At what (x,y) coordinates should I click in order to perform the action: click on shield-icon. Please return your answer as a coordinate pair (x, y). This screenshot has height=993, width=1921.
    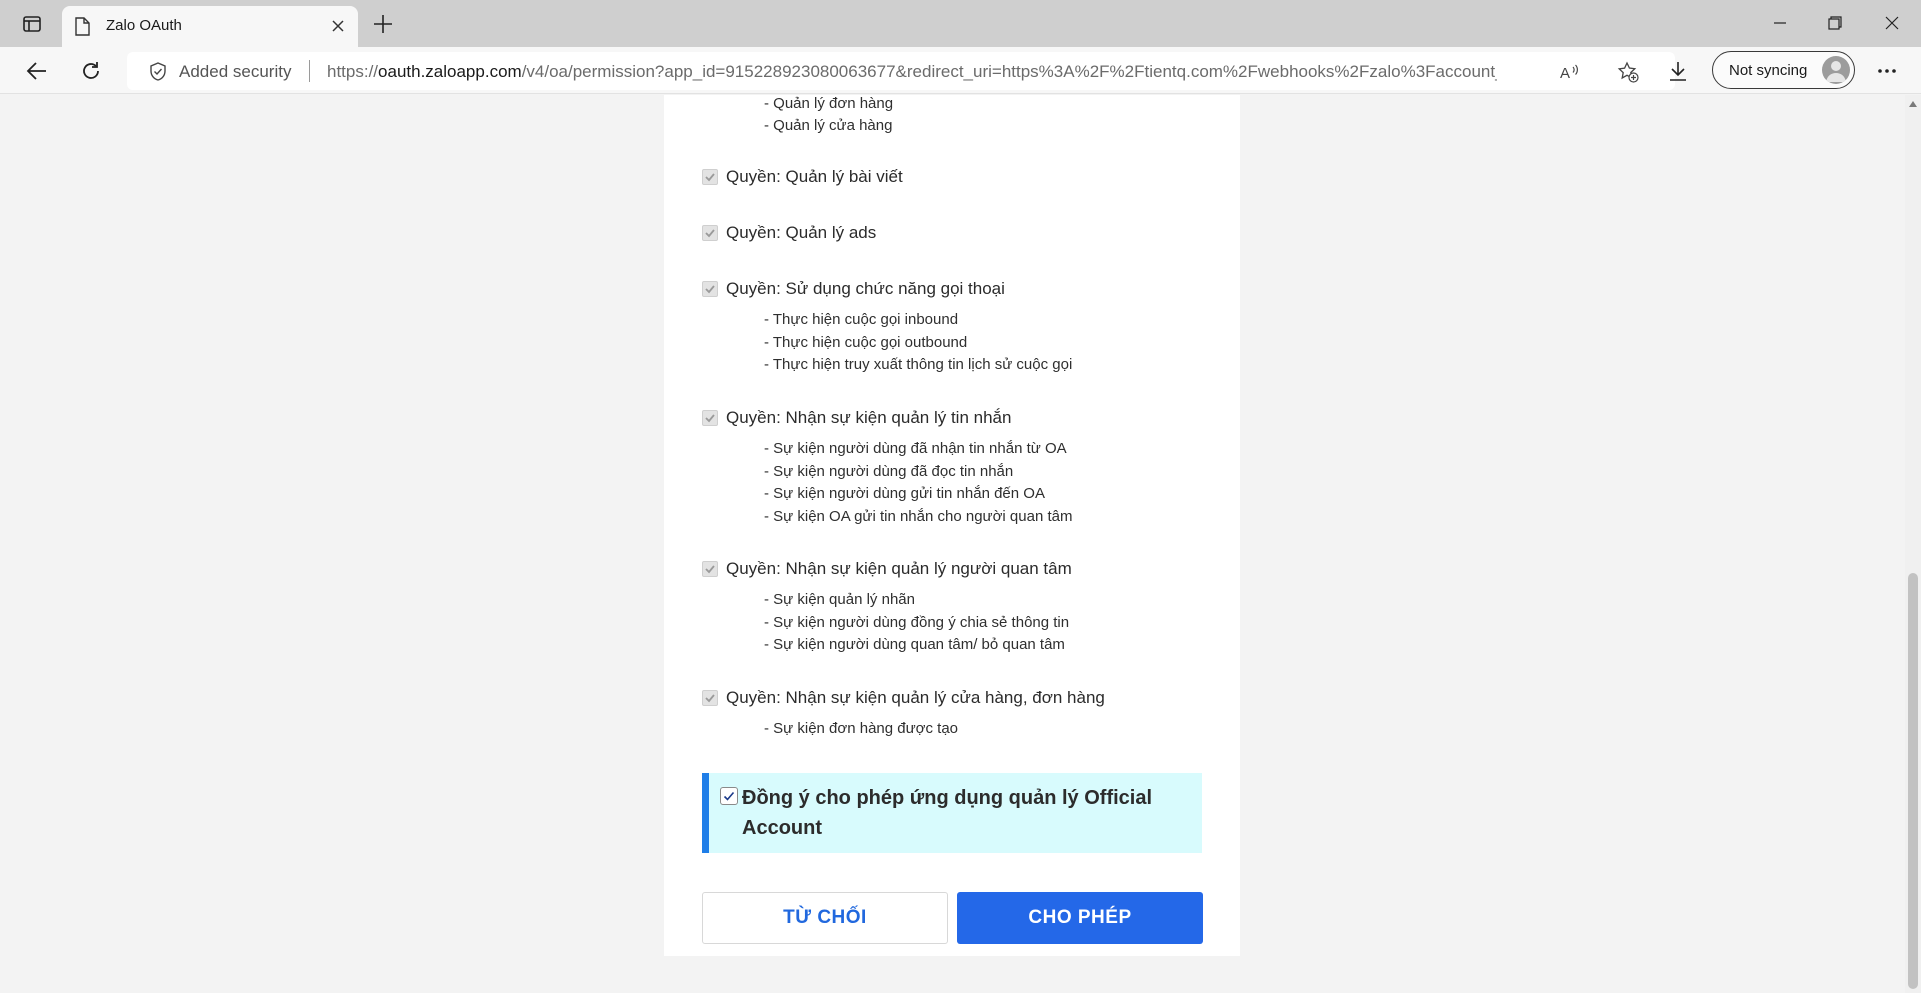
    Looking at the image, I should click on (158, 71).